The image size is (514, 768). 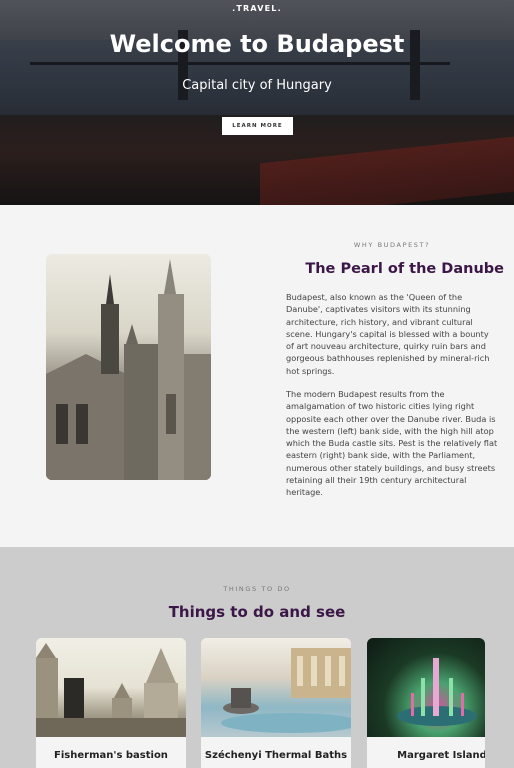 What do you see at coordinates (257, 589) in the screenshot?
I see `things-eyebrow: THINGS TO DO` at bounding box center [257, 589].